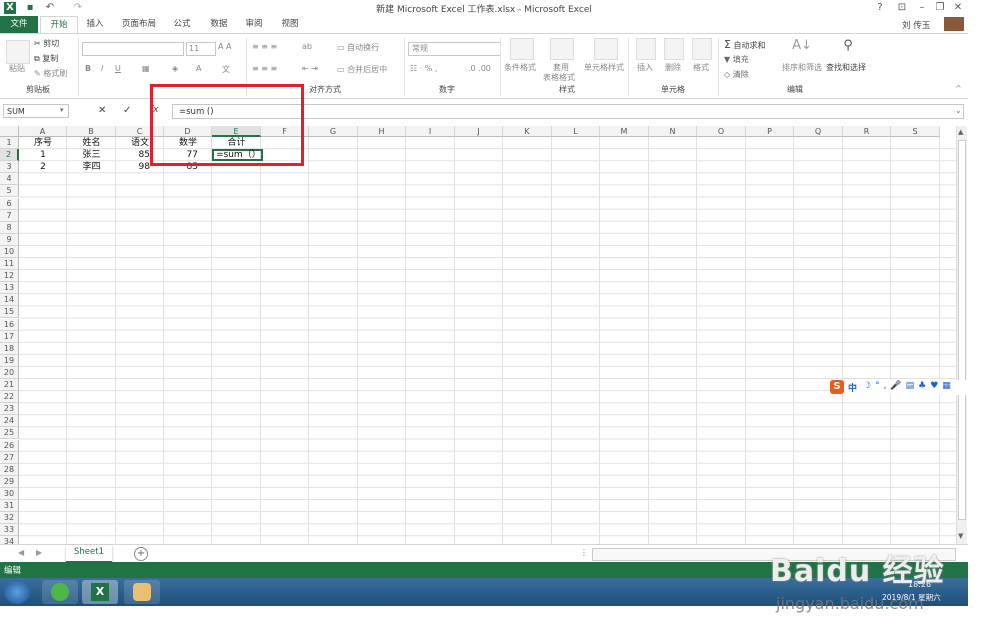 The height and width of the screenshot is (634, 1000). Describe the element at coordinates (880, 8) in the screenshot. I see `help-button: ?` at that location.